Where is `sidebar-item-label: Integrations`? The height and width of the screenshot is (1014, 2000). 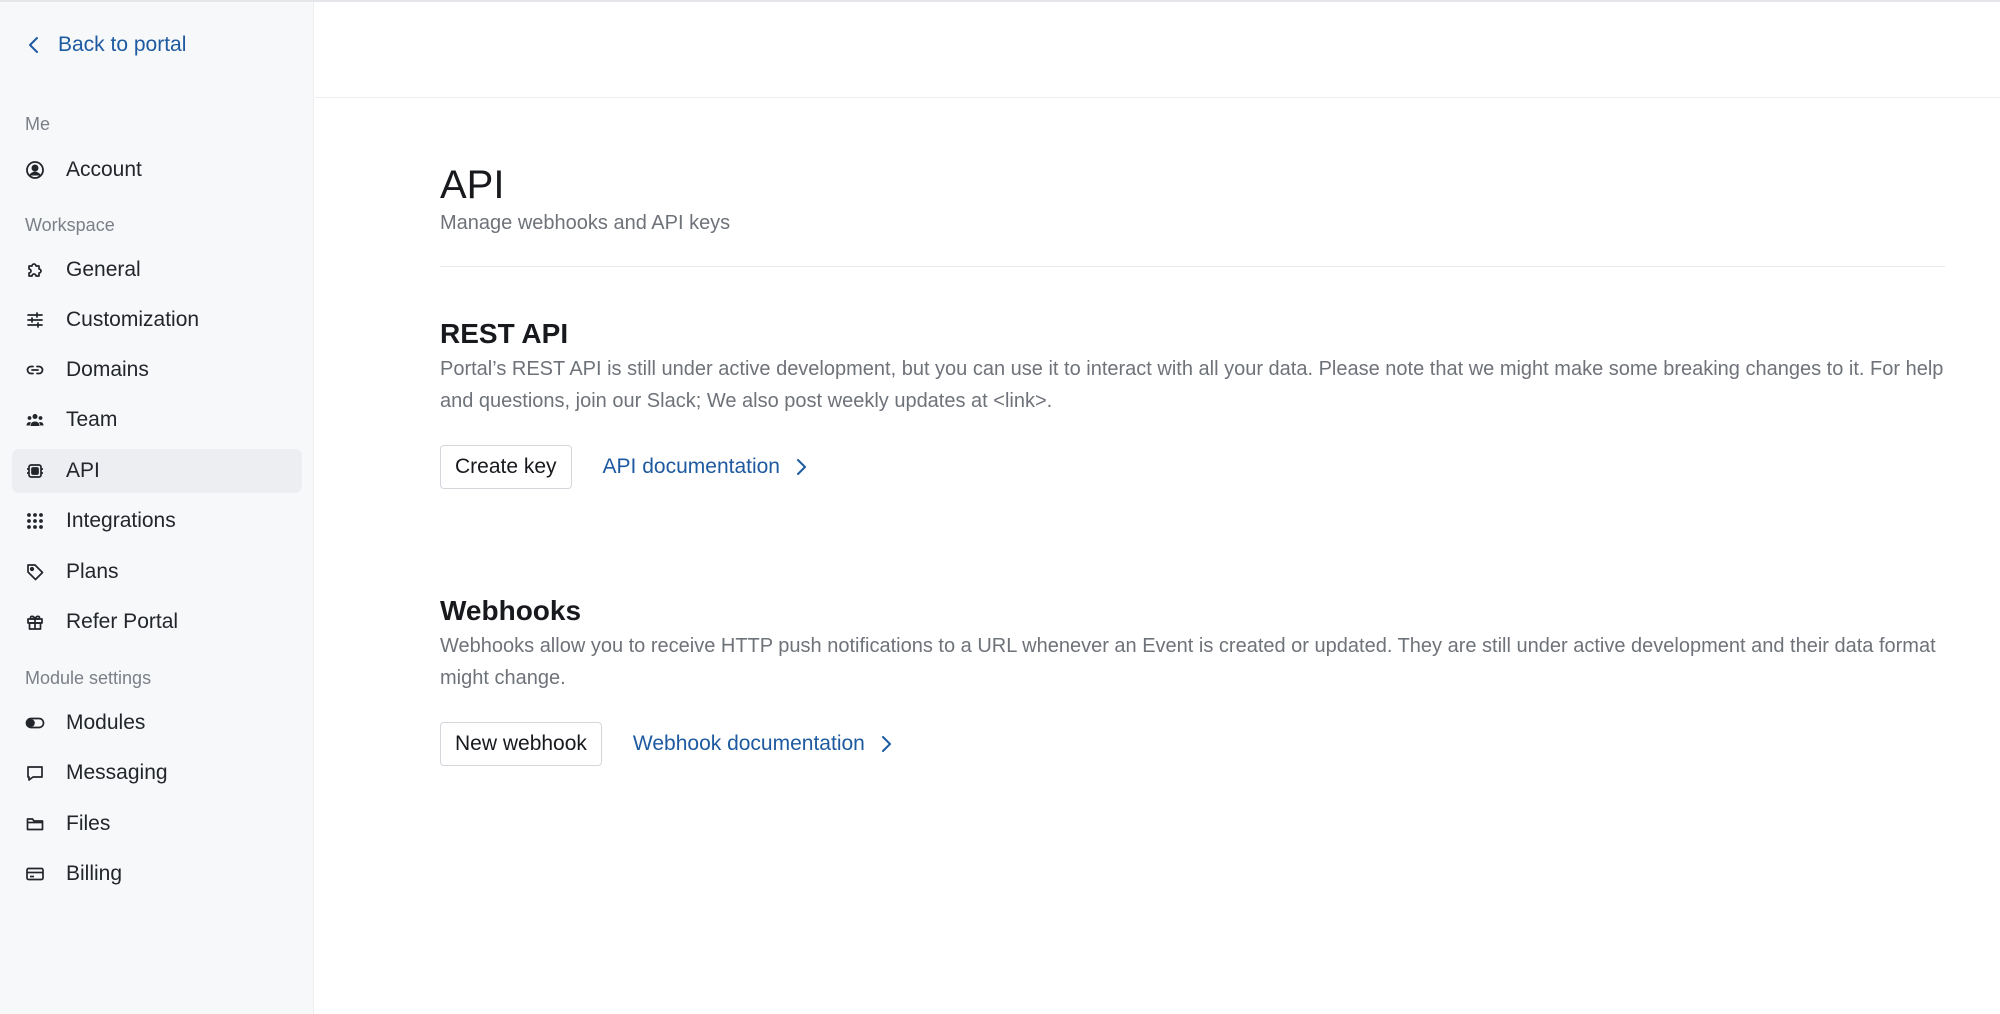
sidebar-item-label: Integrations is located at coordinates (121, 520).